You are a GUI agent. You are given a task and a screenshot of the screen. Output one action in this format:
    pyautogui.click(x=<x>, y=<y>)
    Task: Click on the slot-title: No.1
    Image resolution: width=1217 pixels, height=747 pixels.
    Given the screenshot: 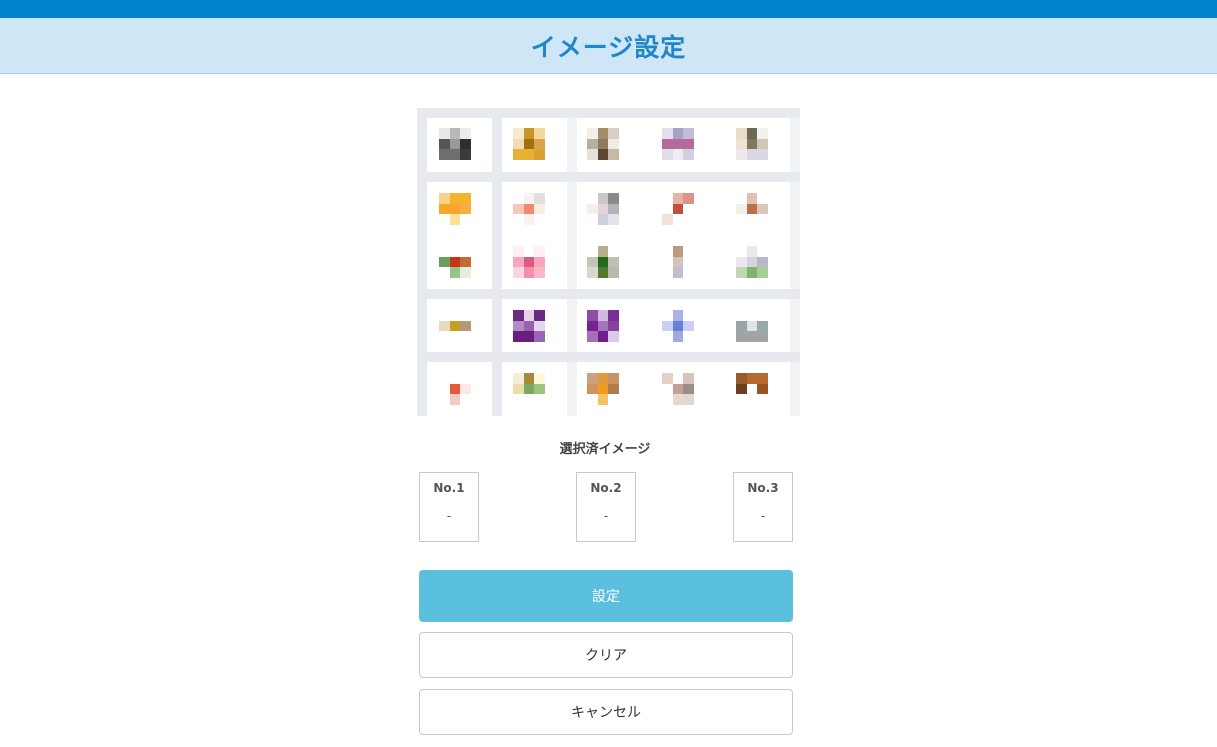 What is the action you would take?
    pyautogui.click(x=449, y=488)
    